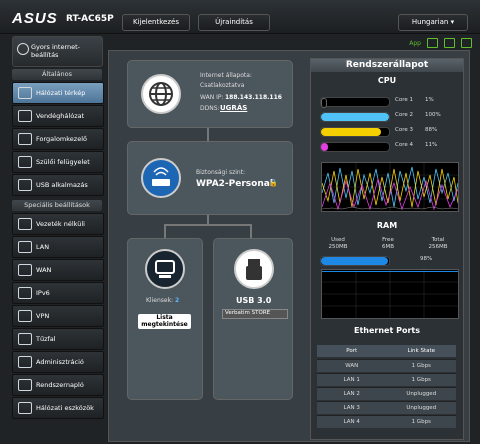 The height and width of the screenshot is (444, 480). I want to click on wireless-icon, so click(25, 224).